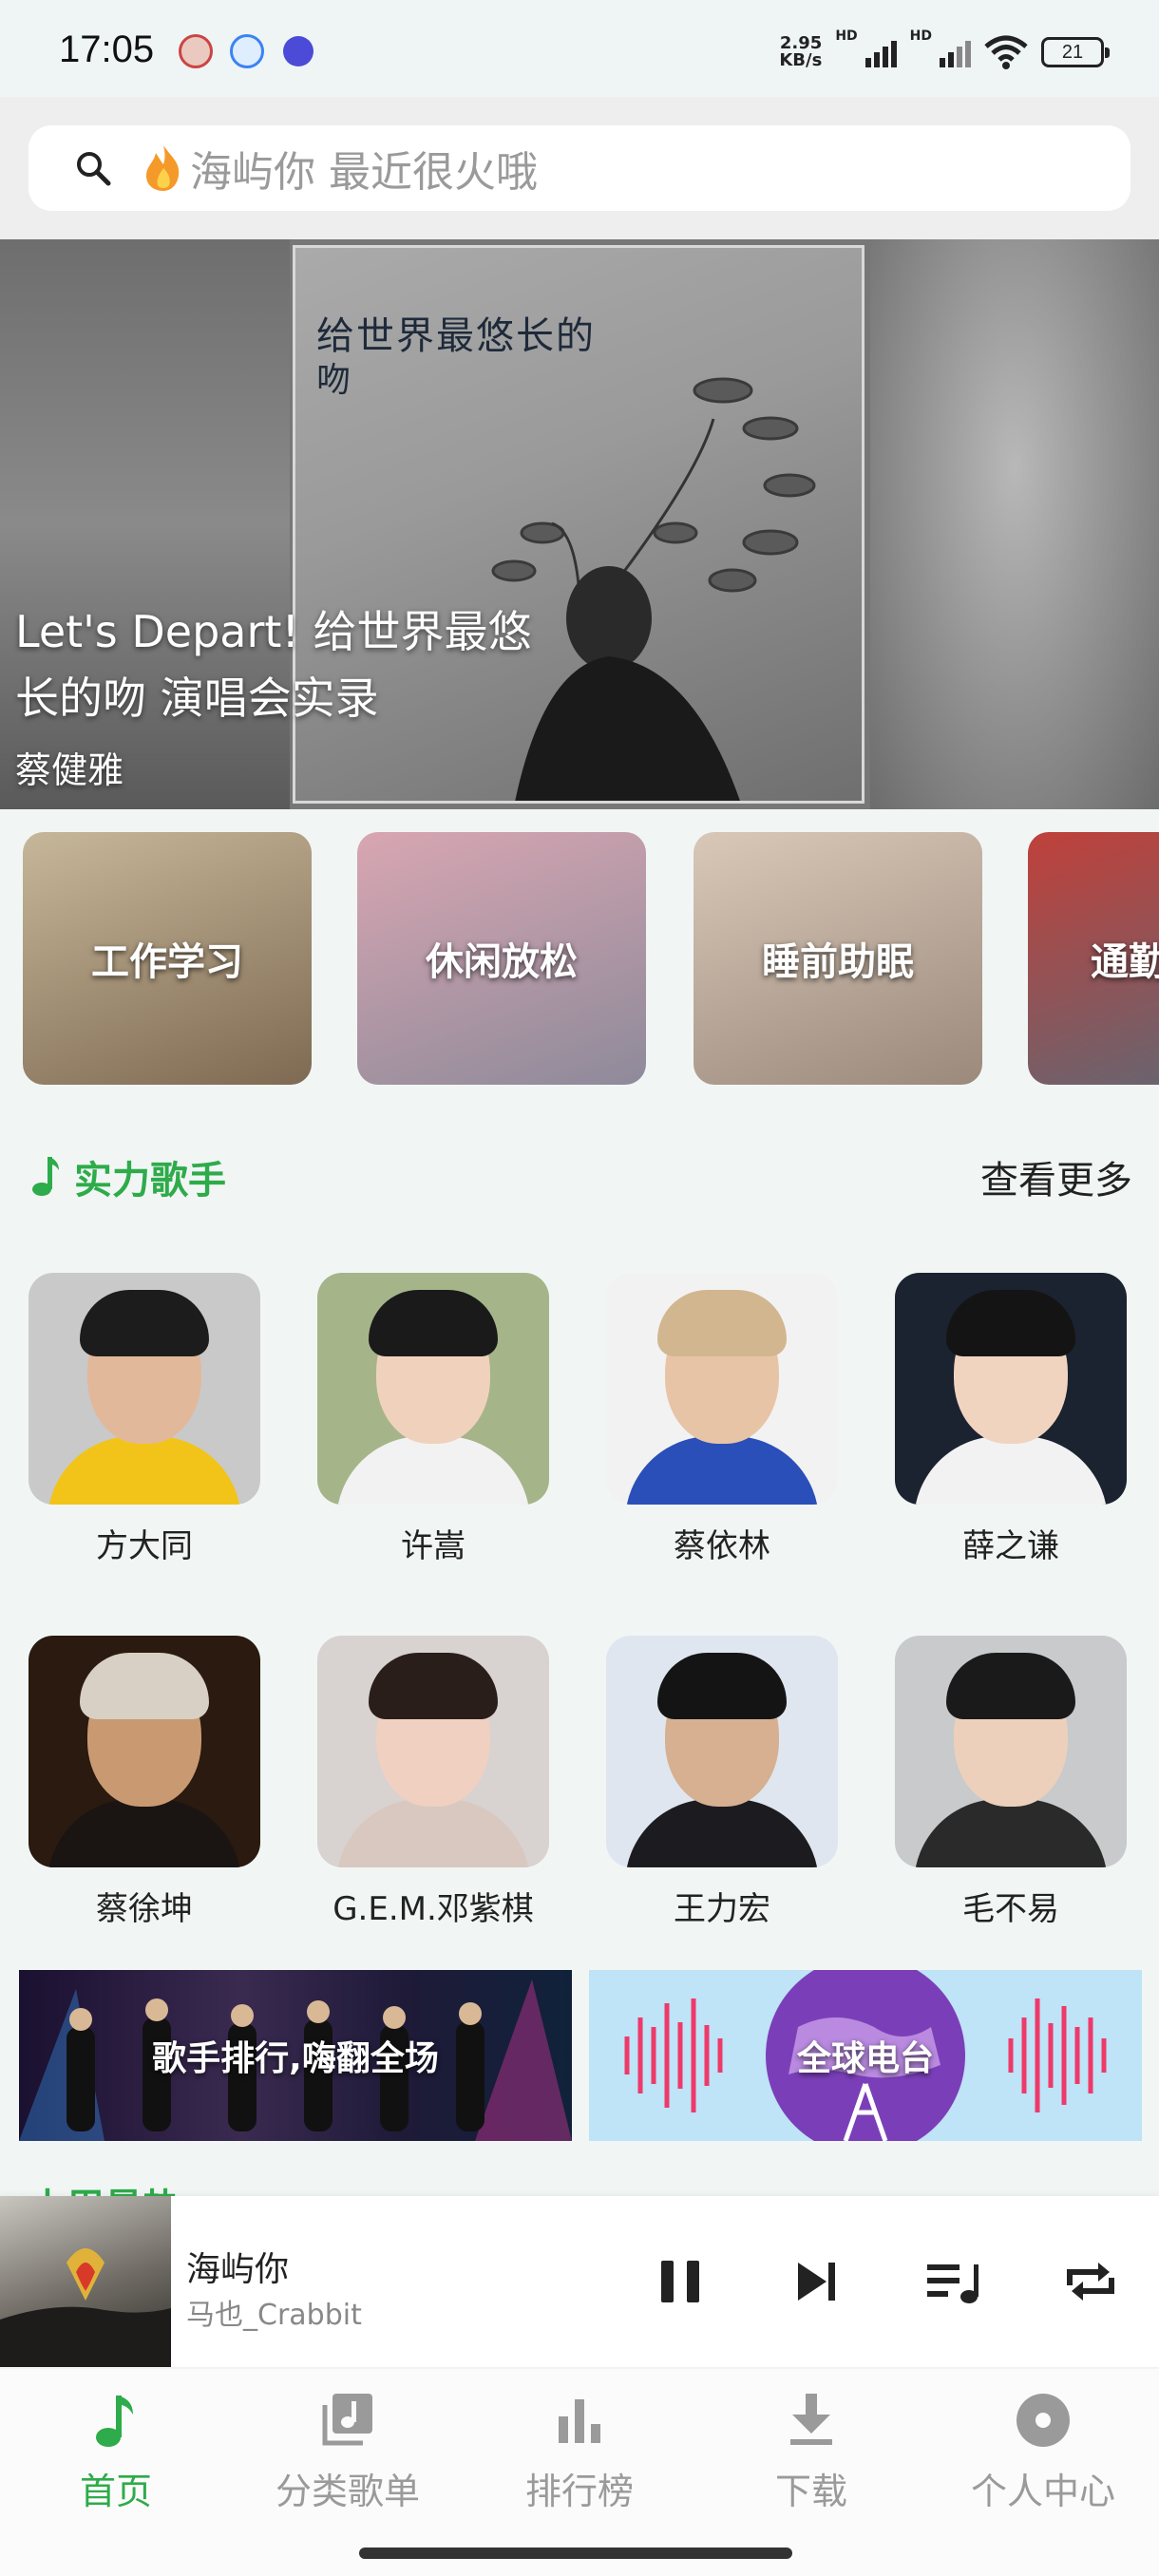  I want to click on fire-icon, so click(163, 168).